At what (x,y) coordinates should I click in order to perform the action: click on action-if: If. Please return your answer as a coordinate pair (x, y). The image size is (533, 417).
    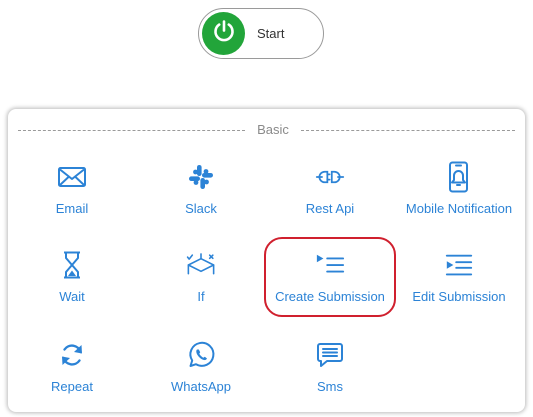
    Looking at the image, I should click on (201, 293).